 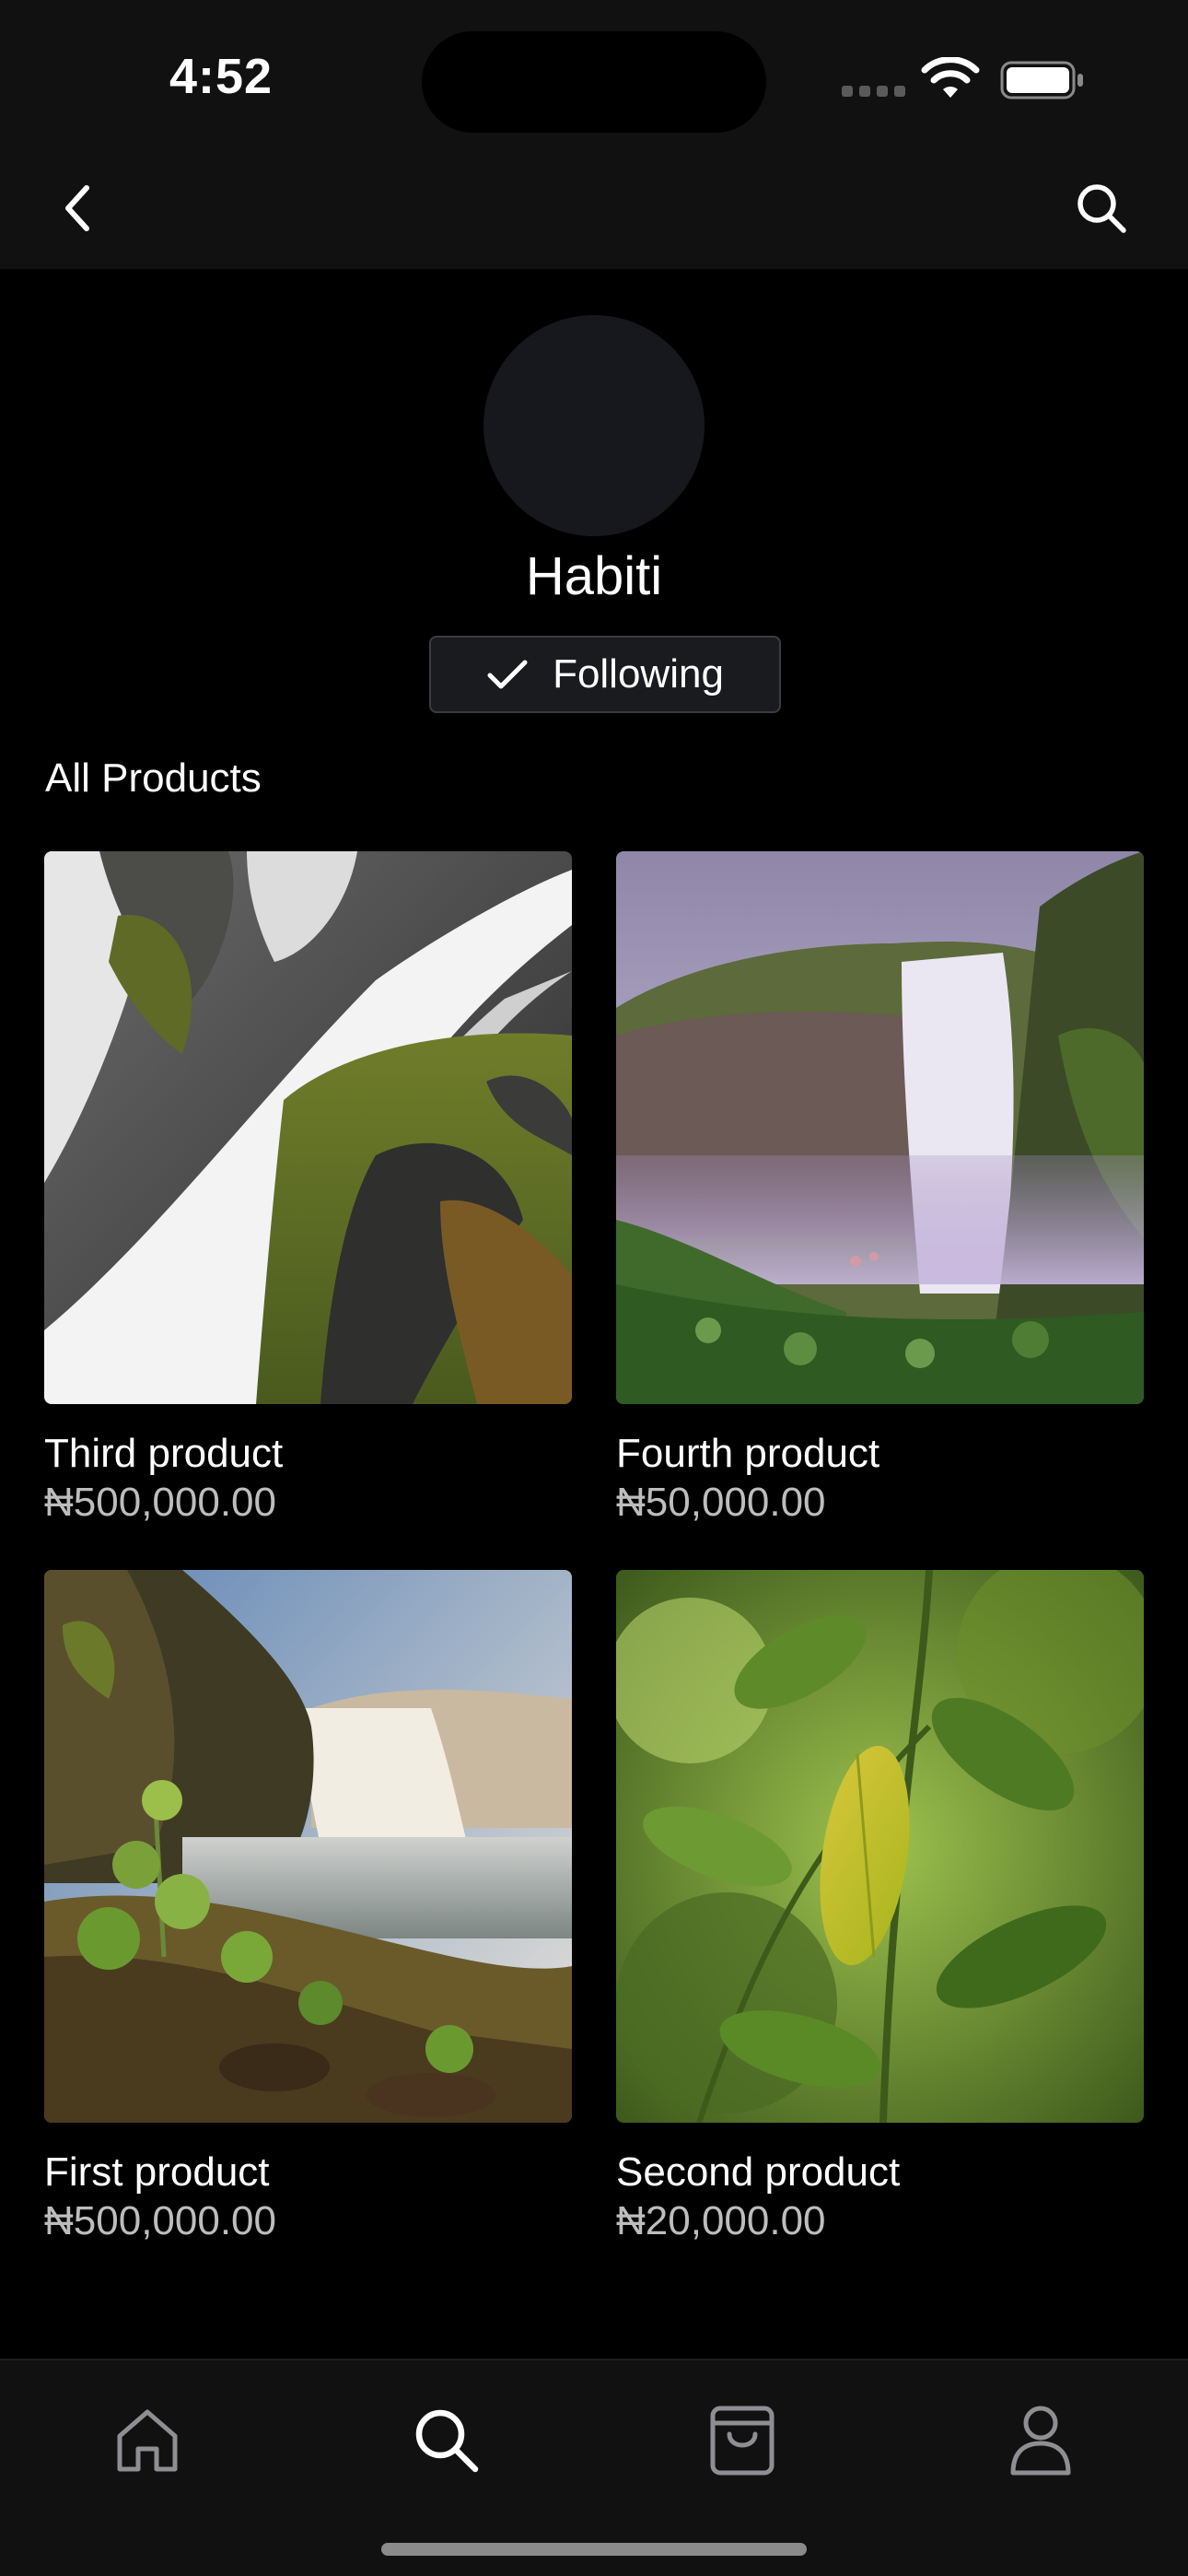 I want to click on status-time: 4:52, so click(x=221, y=76).